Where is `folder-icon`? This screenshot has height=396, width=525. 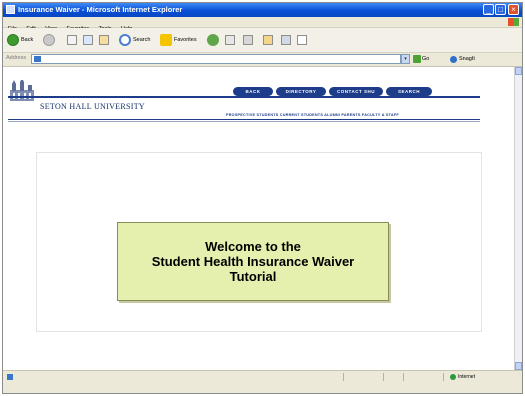
folder-icon is located at coordinates (268, 40).